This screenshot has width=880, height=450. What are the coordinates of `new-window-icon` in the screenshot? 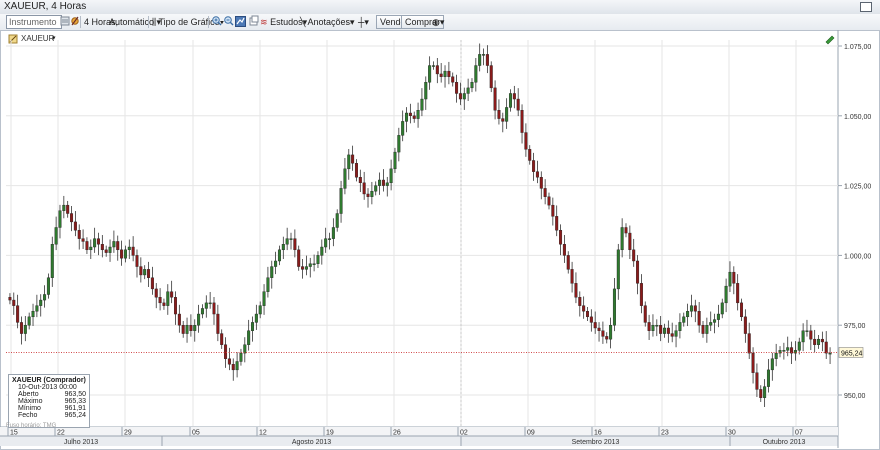 It's located at (254, 22).